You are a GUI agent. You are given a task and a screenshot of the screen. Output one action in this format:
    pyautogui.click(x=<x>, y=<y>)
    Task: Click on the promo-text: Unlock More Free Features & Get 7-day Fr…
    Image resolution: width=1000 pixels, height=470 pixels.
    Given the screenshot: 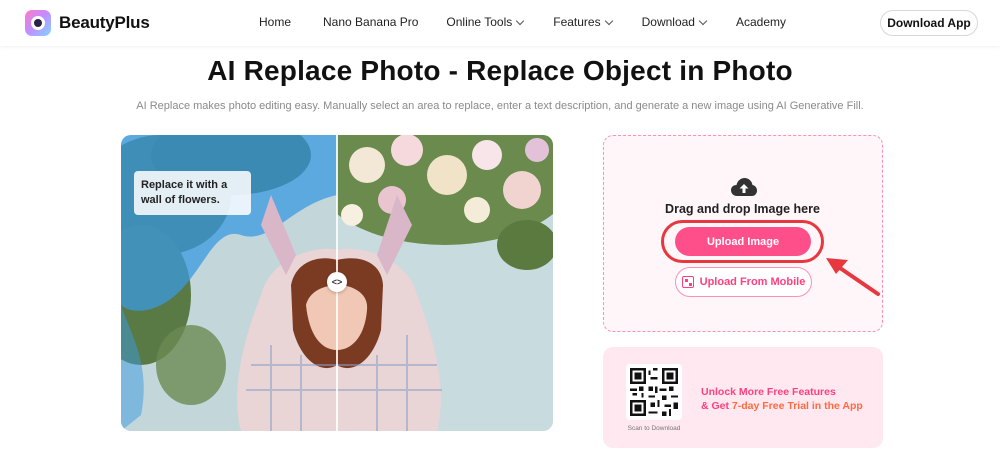 What is the action you would take?
    pyautogui.click(x=782, y=399)
    